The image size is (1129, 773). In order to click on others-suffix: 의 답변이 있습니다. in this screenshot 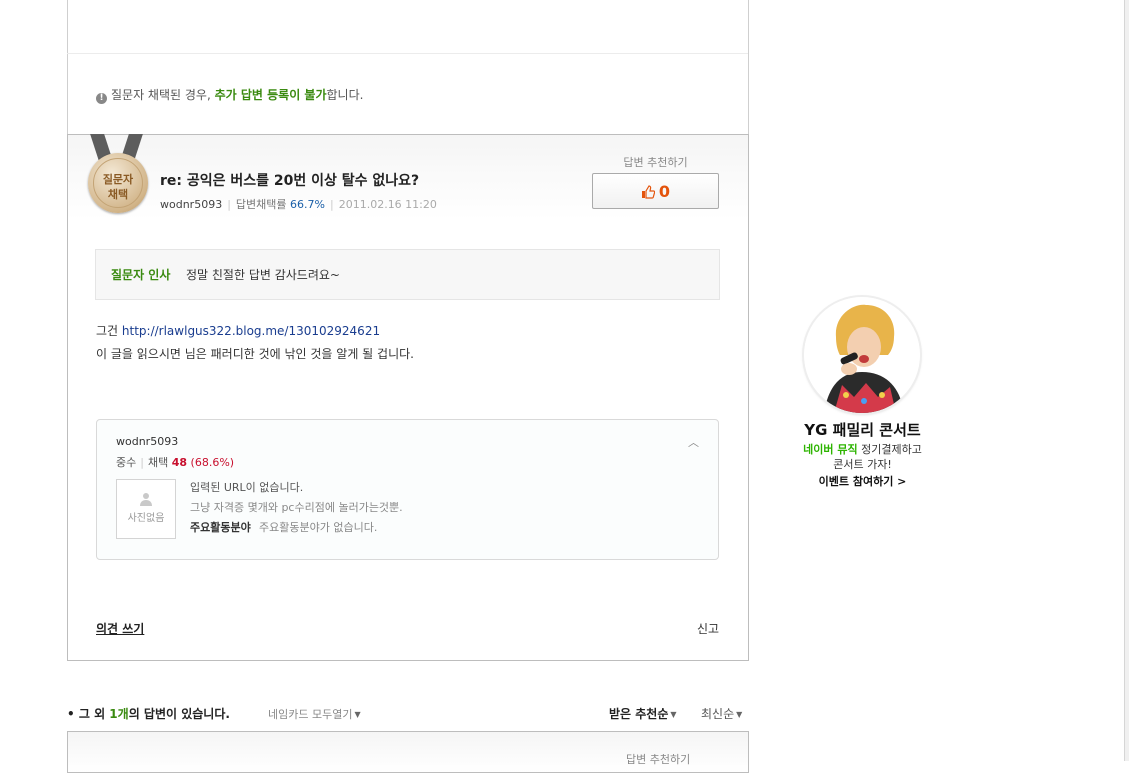, I will do `click(179, 714)`.